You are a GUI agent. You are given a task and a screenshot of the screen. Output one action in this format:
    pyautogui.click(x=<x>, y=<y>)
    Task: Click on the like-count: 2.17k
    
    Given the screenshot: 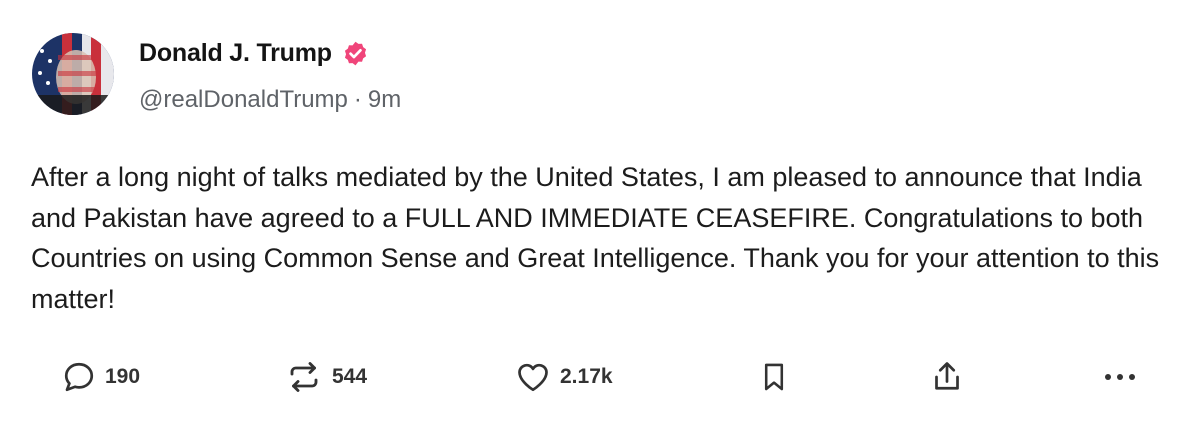 What is the action you would take?
    pyautogui.click(x=586, y=376)
    